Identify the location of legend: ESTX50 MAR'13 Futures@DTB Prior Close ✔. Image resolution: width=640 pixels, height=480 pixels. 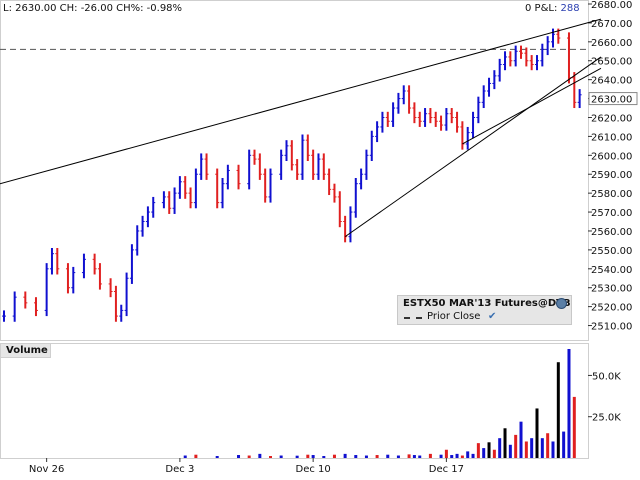
(484, 310).